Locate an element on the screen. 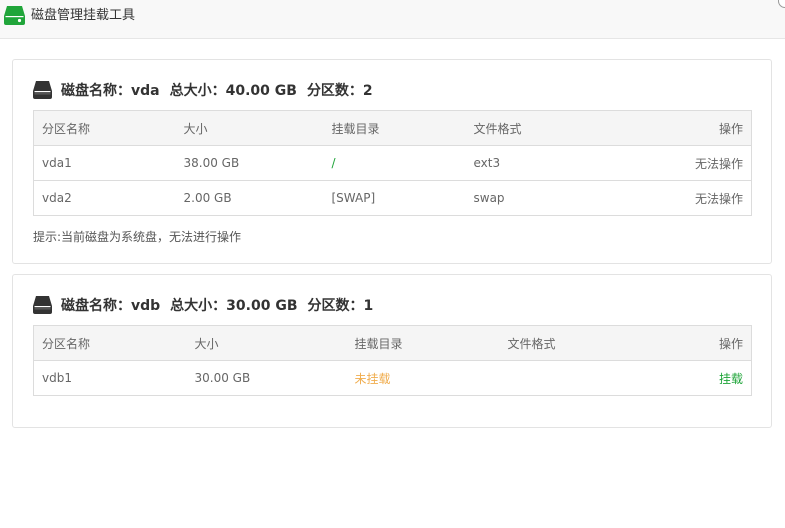  partition-name: vdb1 is located at coordinates (110, 378).